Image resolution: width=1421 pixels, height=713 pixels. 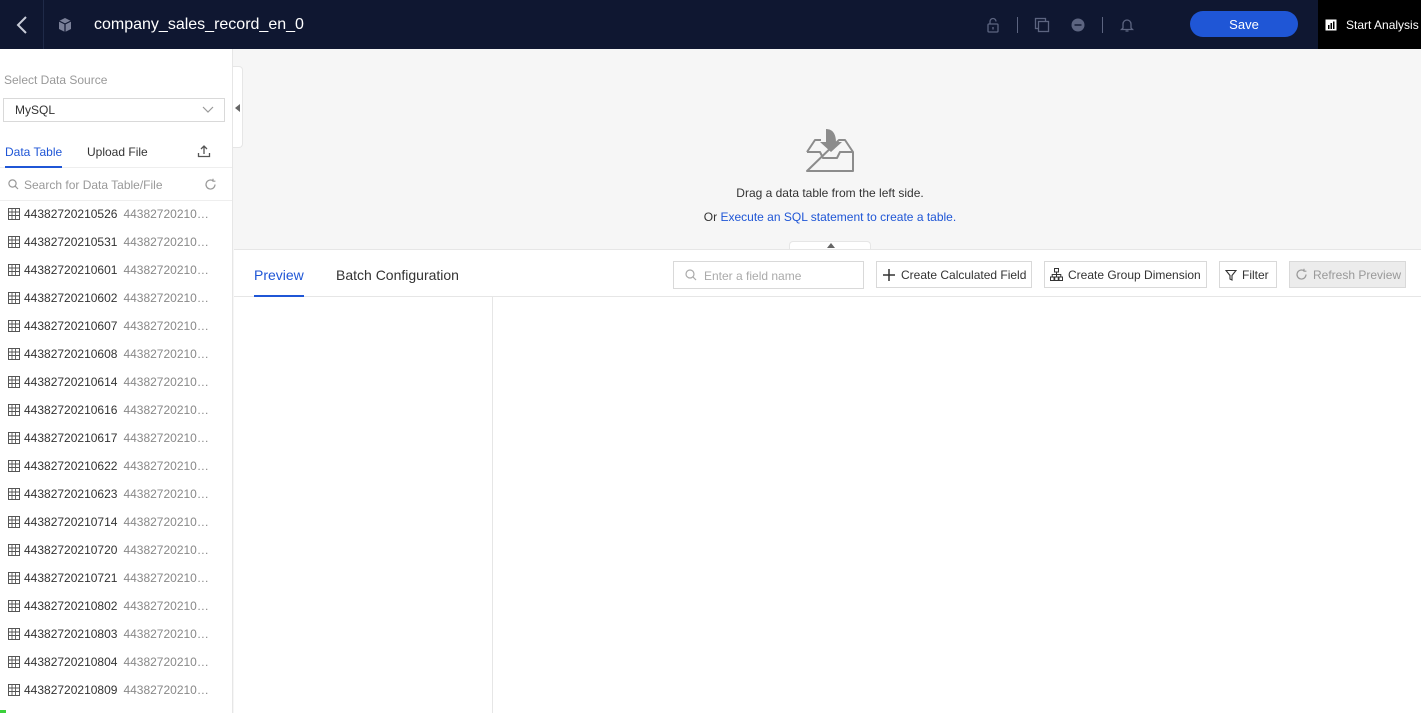 I want to click on data-source-select: MySQL, so click(x=114, y=110).